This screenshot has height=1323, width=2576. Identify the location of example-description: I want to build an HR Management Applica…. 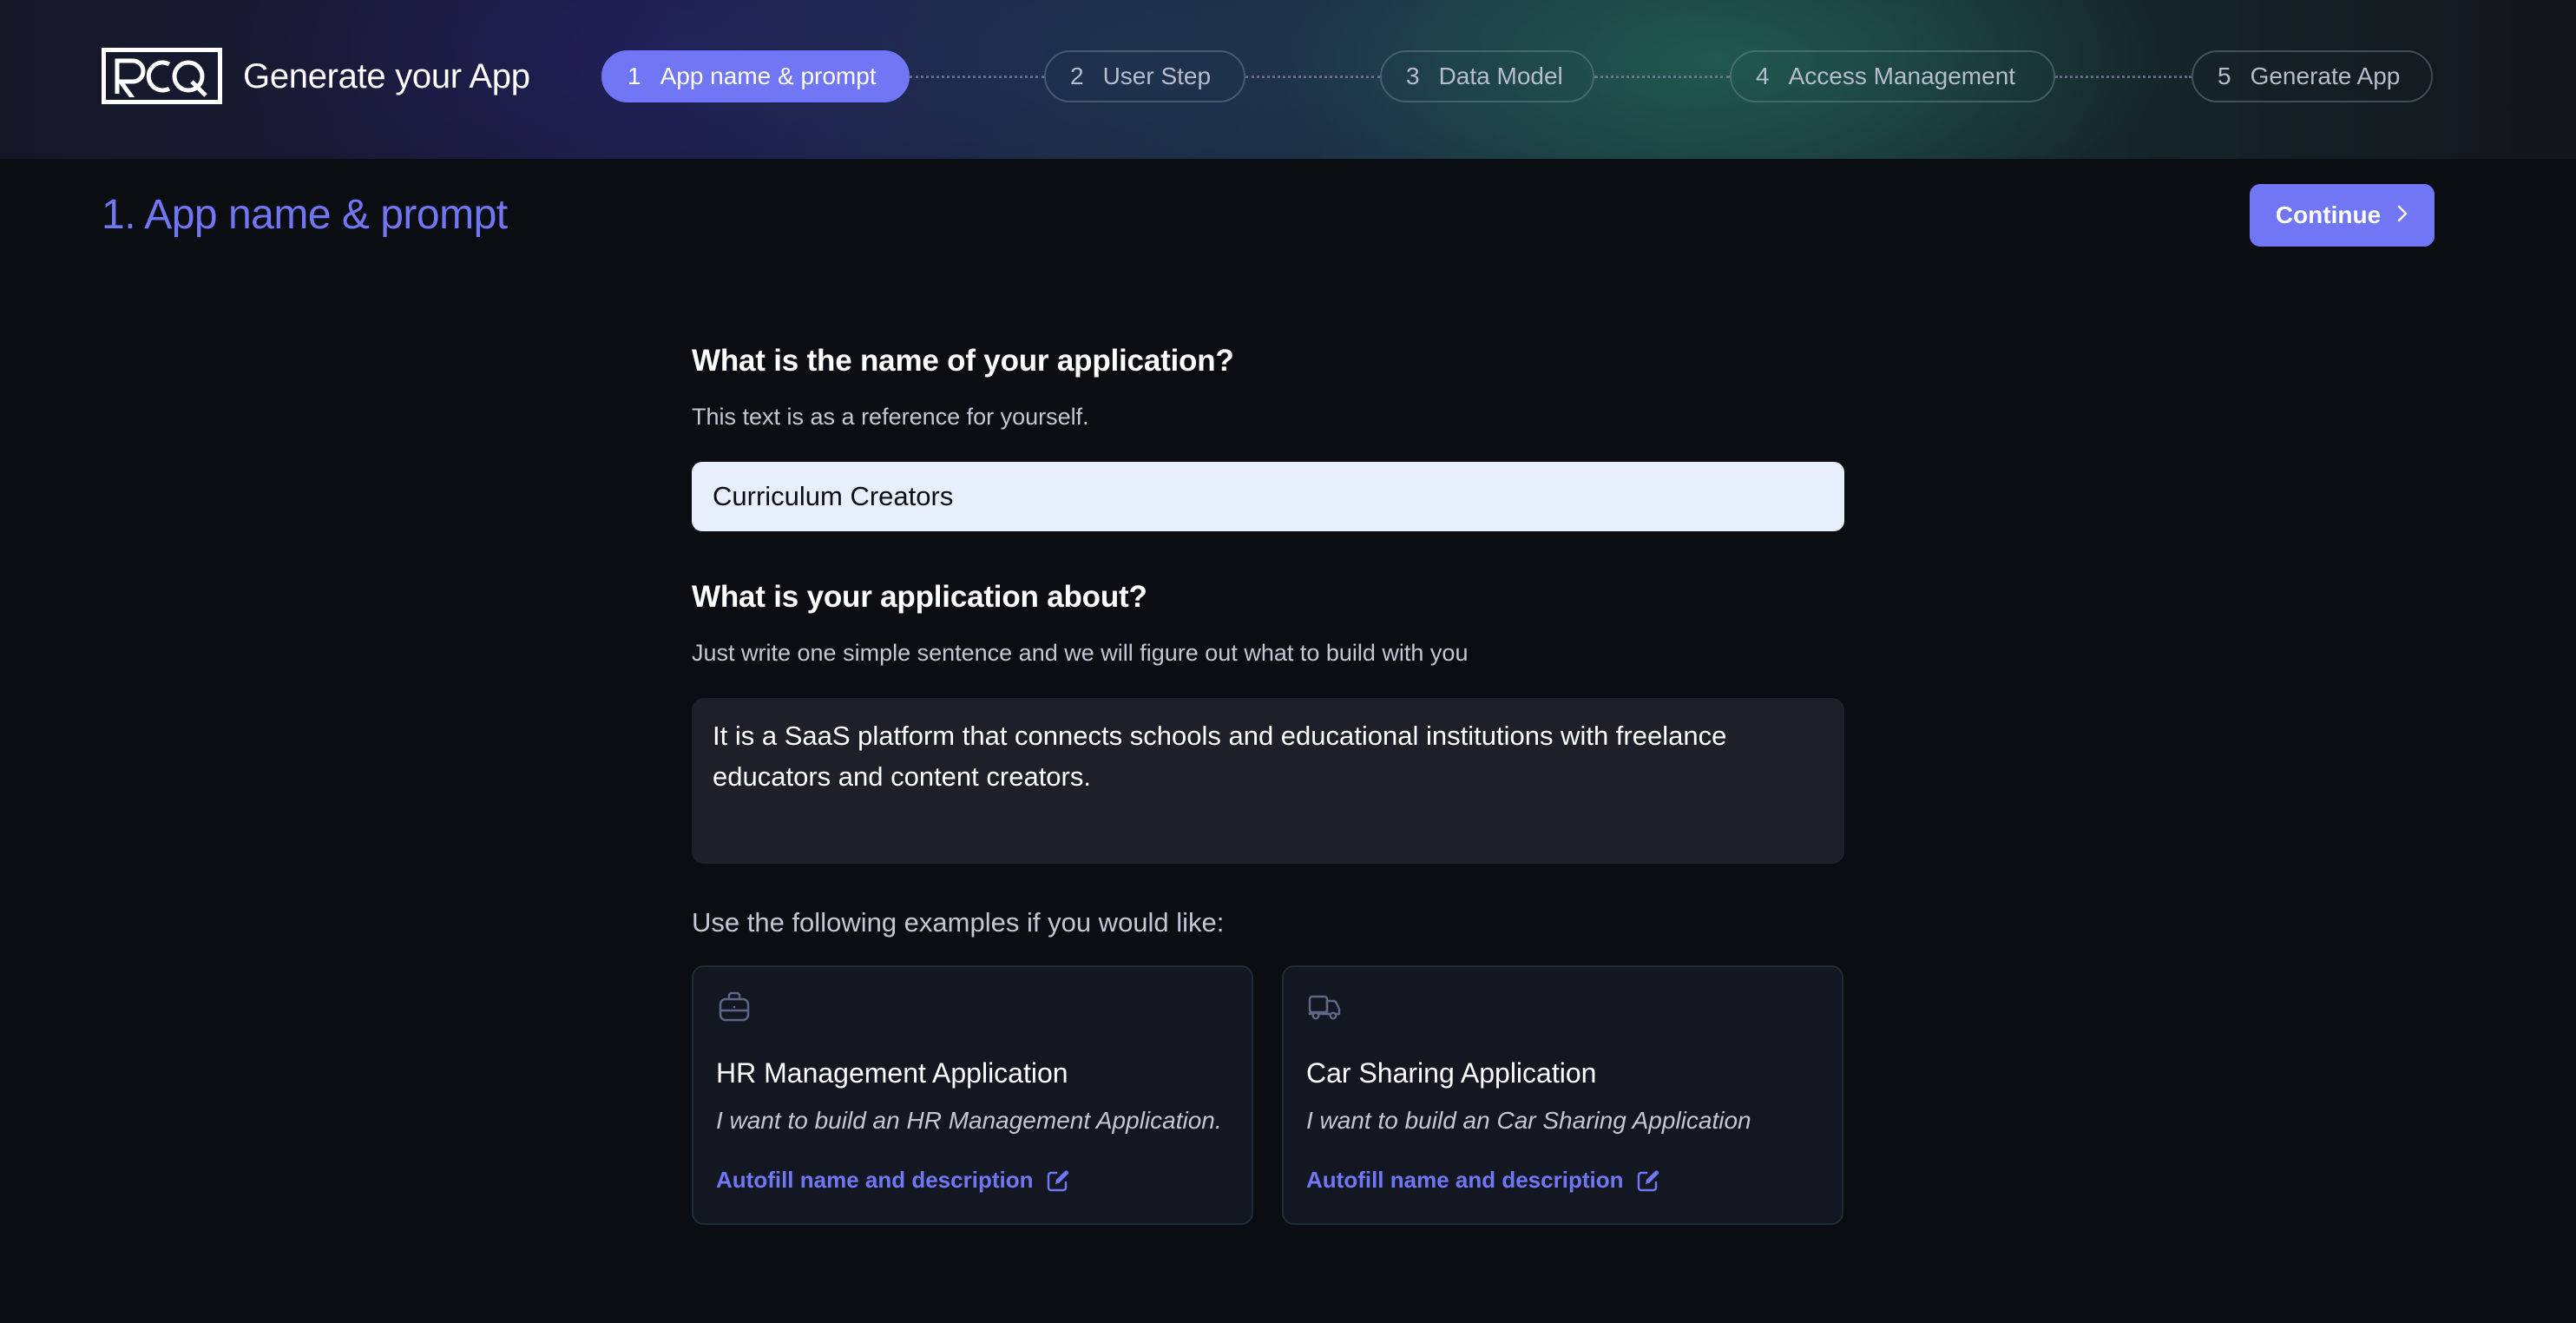
(969, 1120).